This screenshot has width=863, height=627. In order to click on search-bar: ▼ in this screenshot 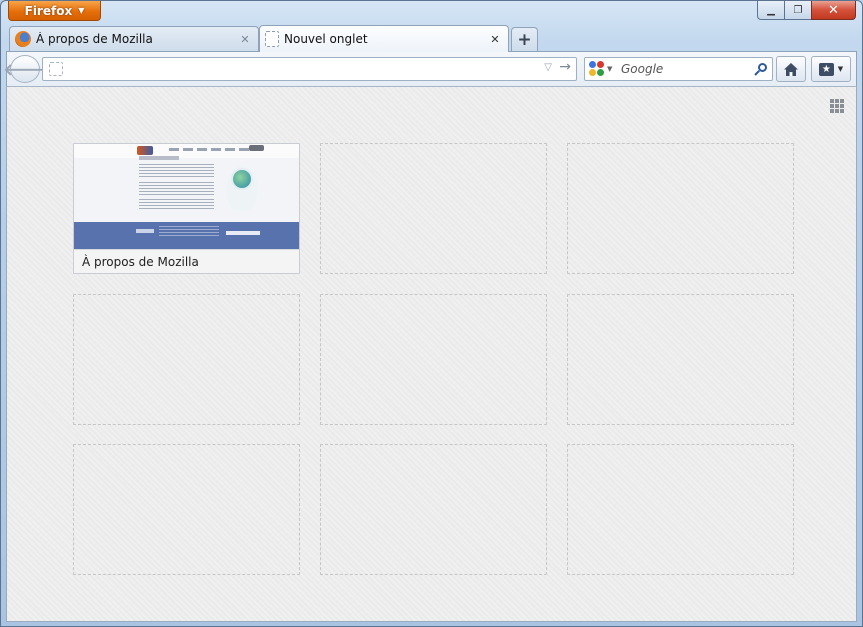, I will do `click(678, 69)`.